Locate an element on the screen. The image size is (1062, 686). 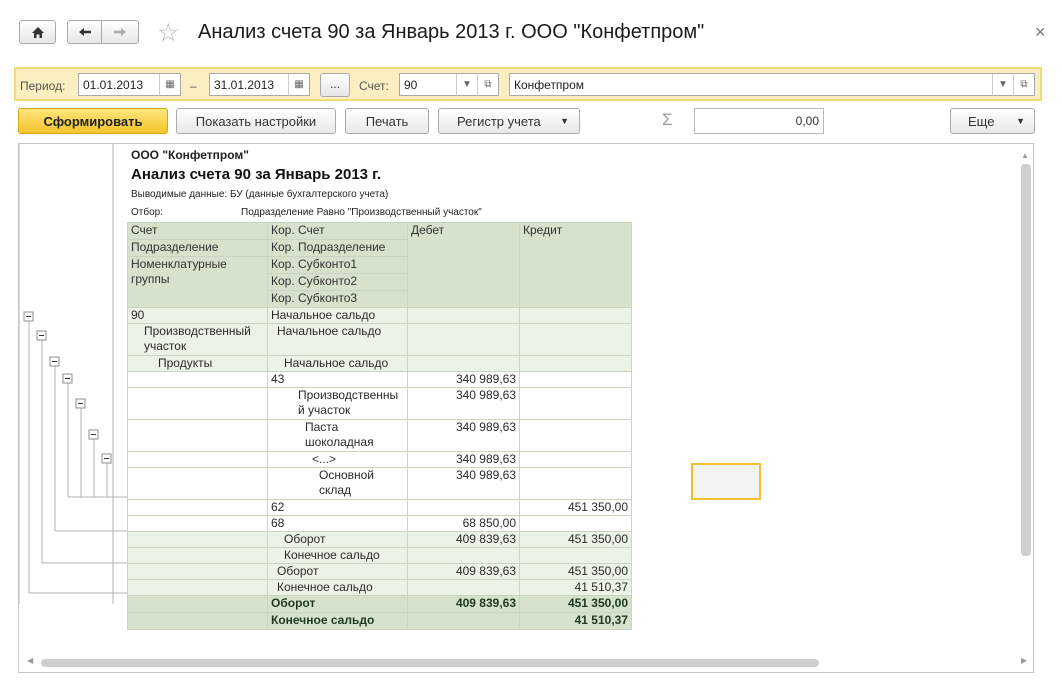
sigma-icon: Σ is located at coordinates (667, 119).